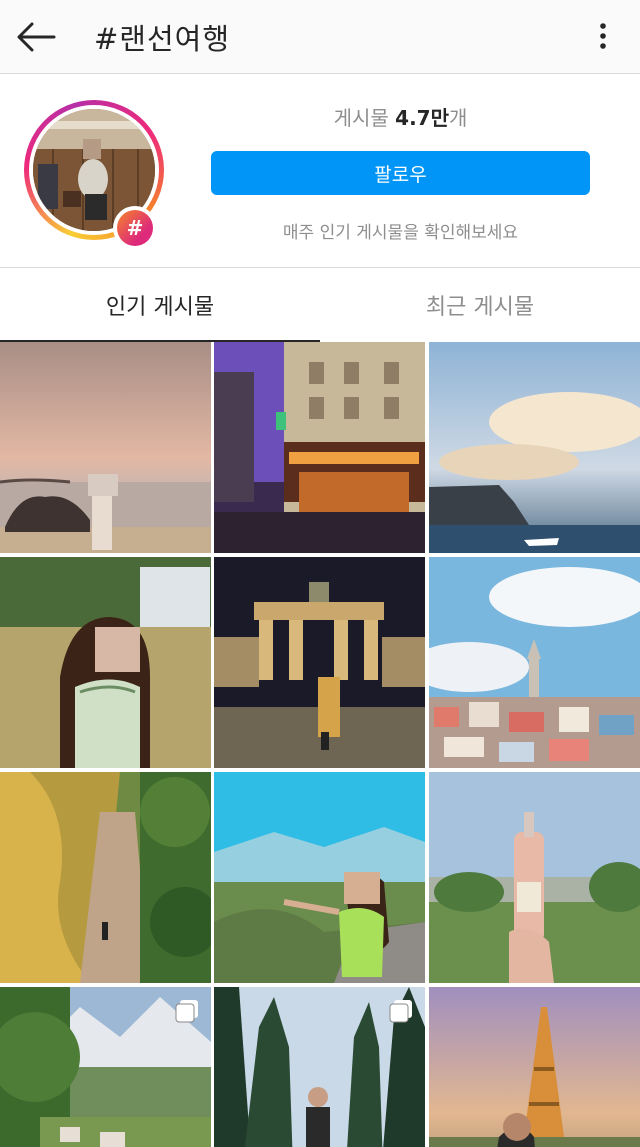 The height and width of the screenshot is (1147, 640). What do you see at coordinates (422, 118) in the screenshot?
I see `post-count-value: 4.7만` at bounding box center [422, 118].